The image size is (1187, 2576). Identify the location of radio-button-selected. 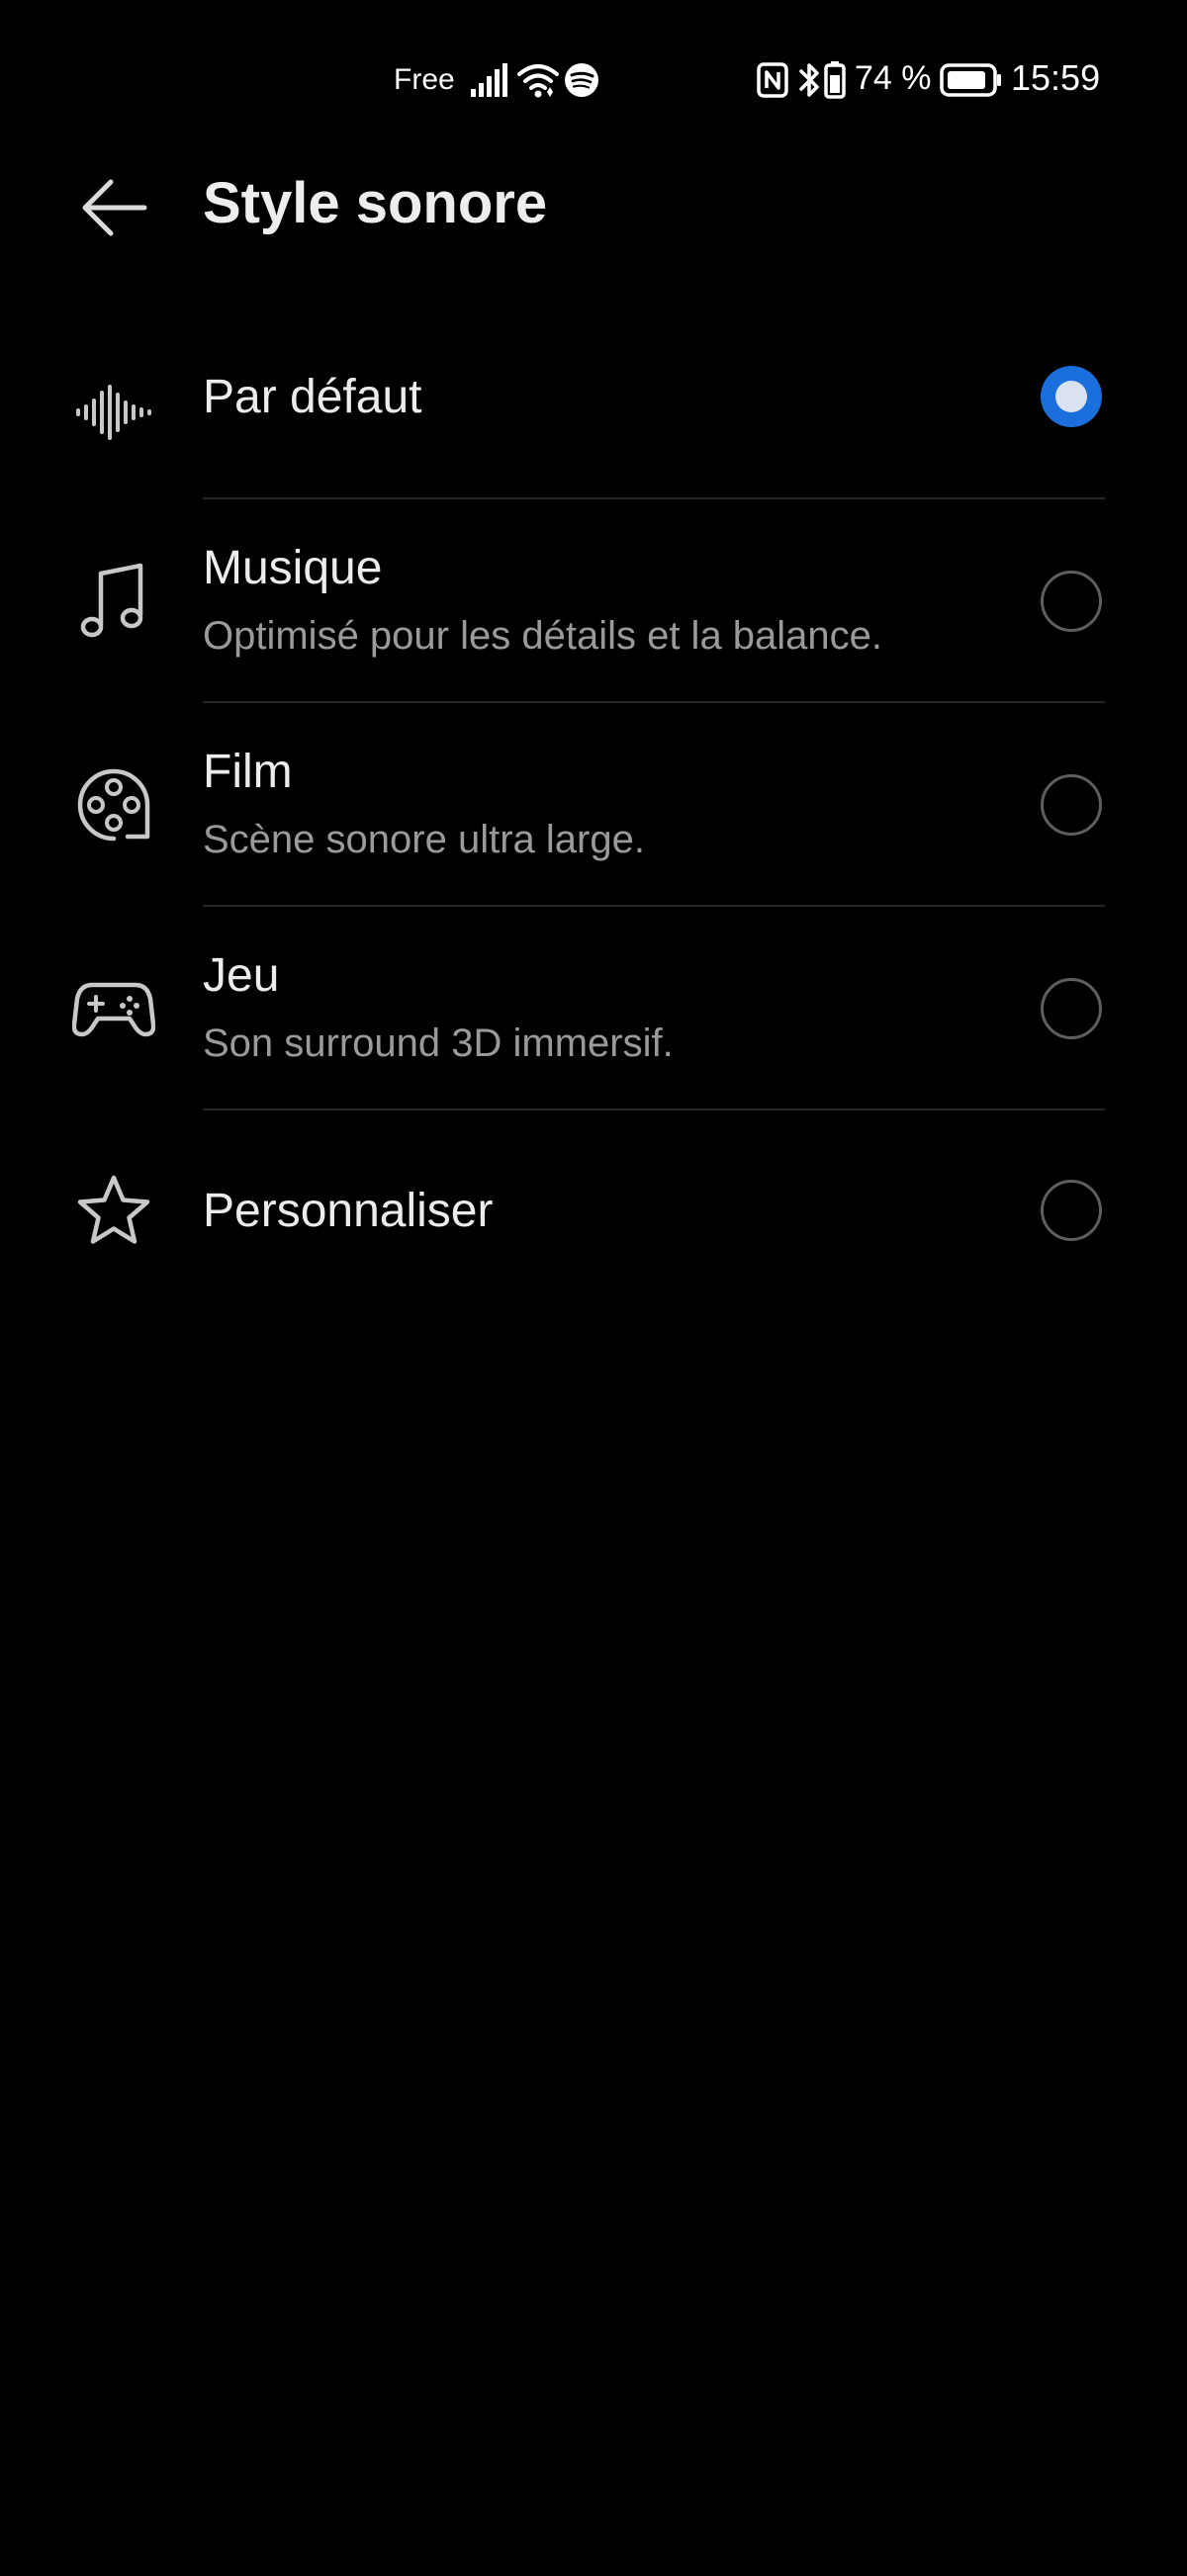
(1071, 396).